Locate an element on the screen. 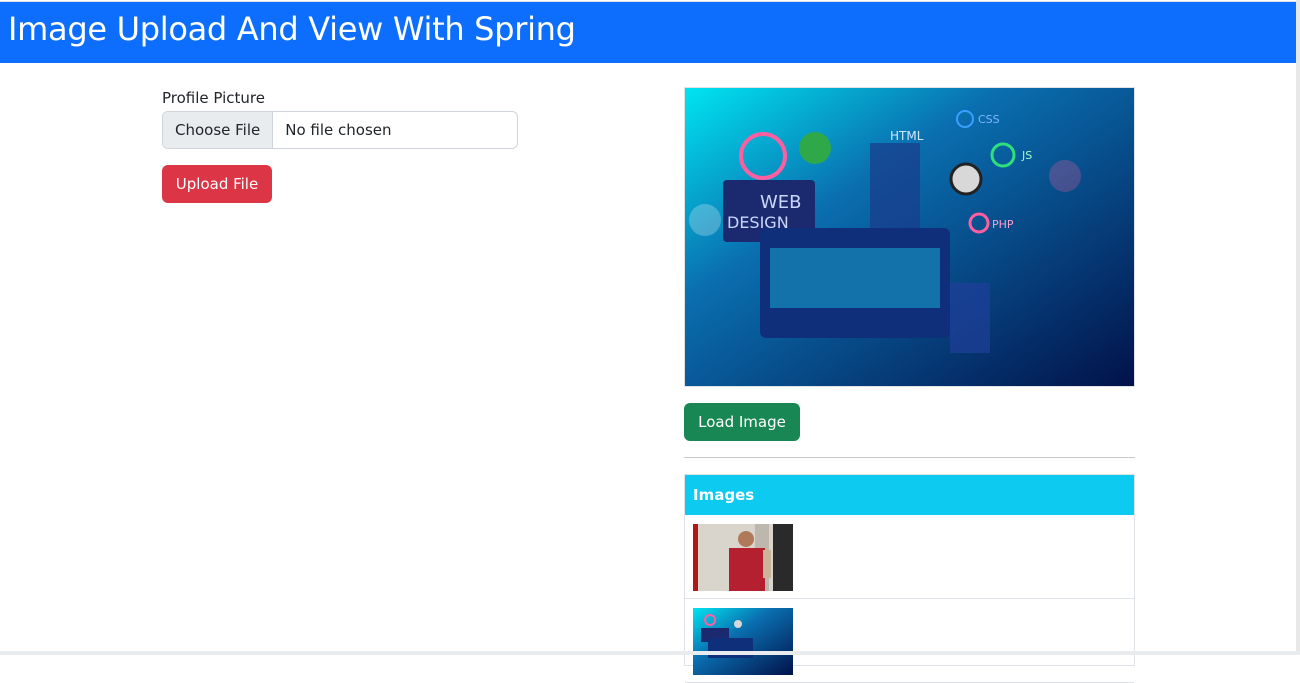 The width and height of the screenshot is (1300, 683). svg-text: WEB is located at coordinates (781, 202).